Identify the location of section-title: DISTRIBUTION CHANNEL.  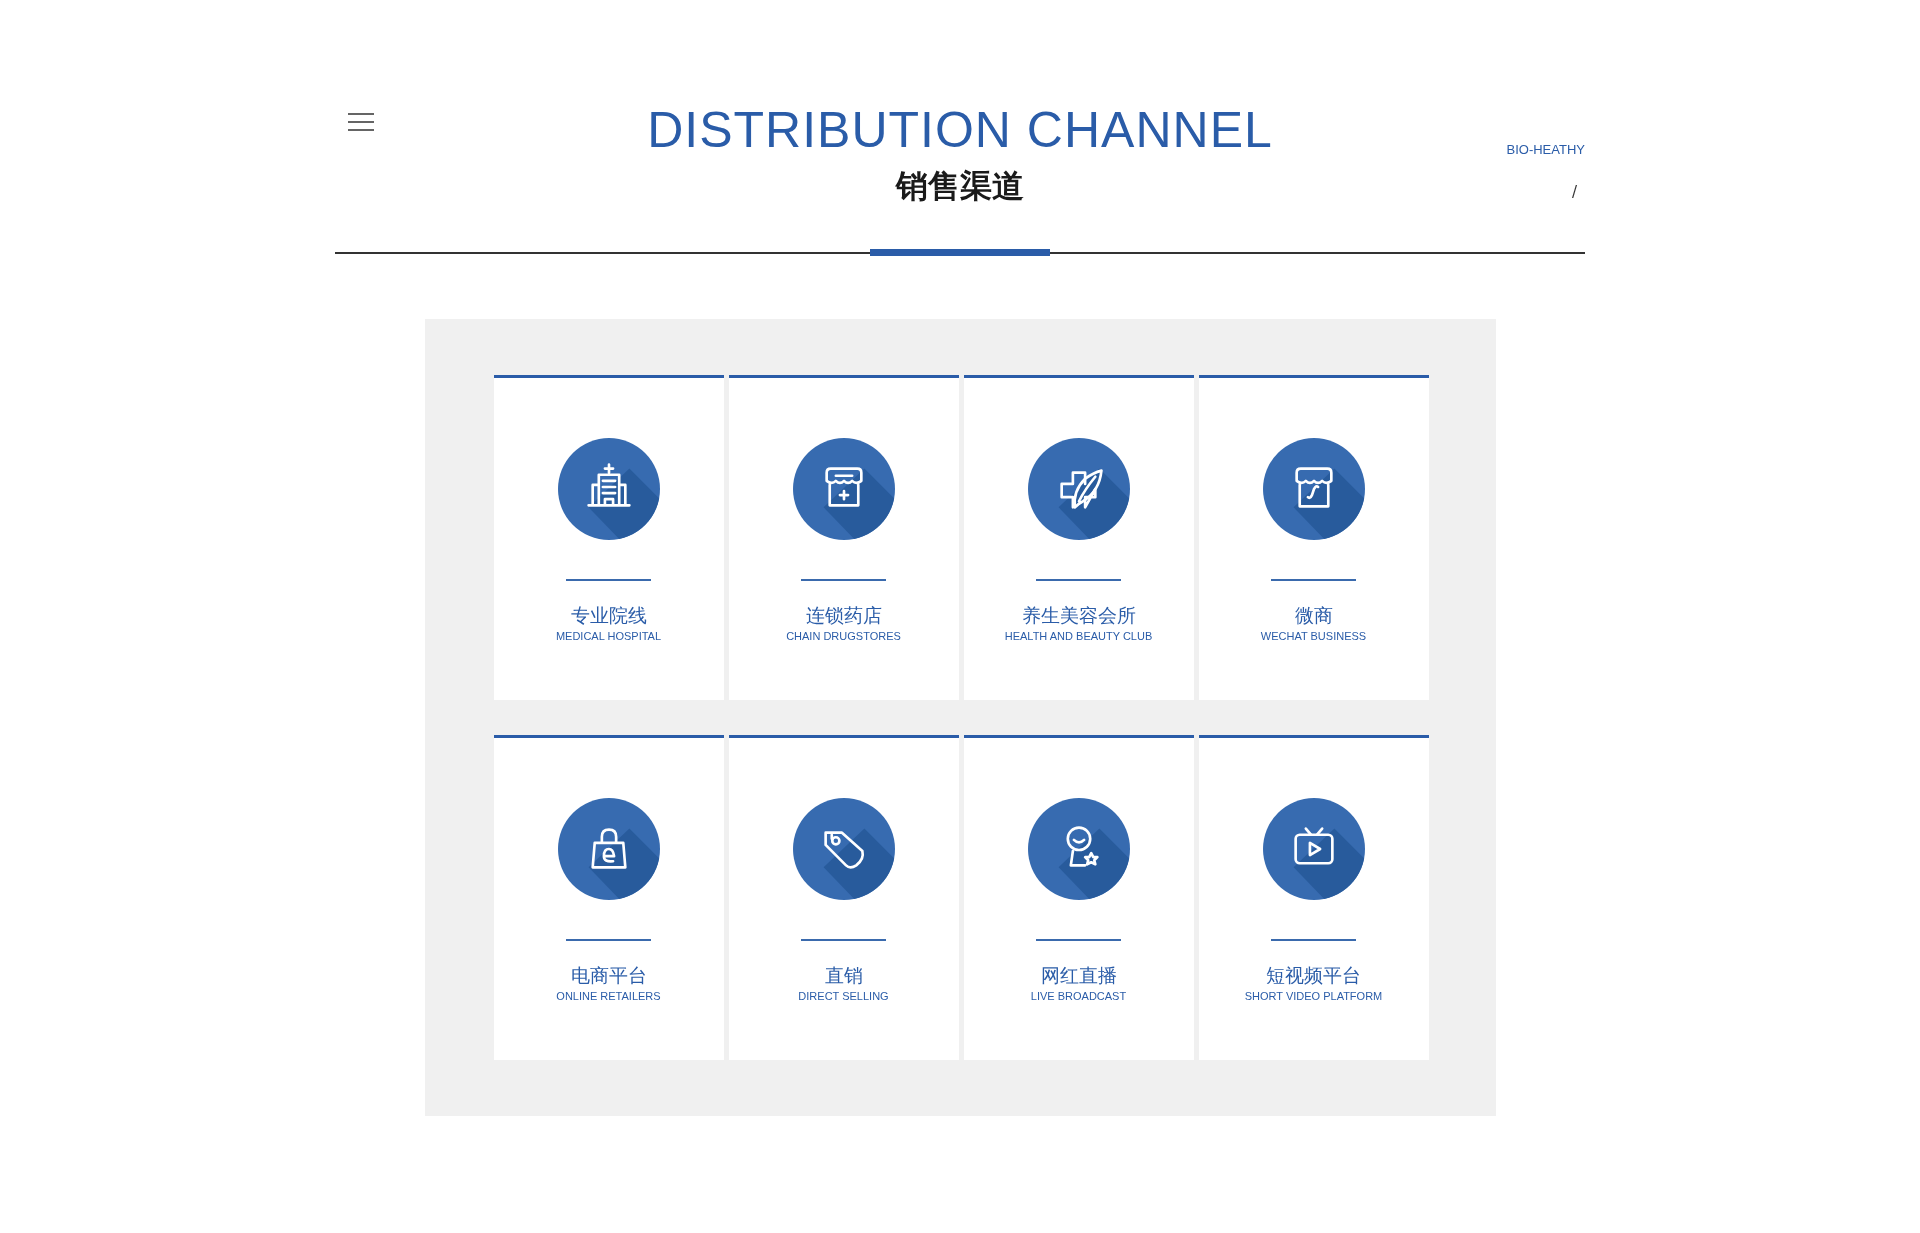
(960, 130).